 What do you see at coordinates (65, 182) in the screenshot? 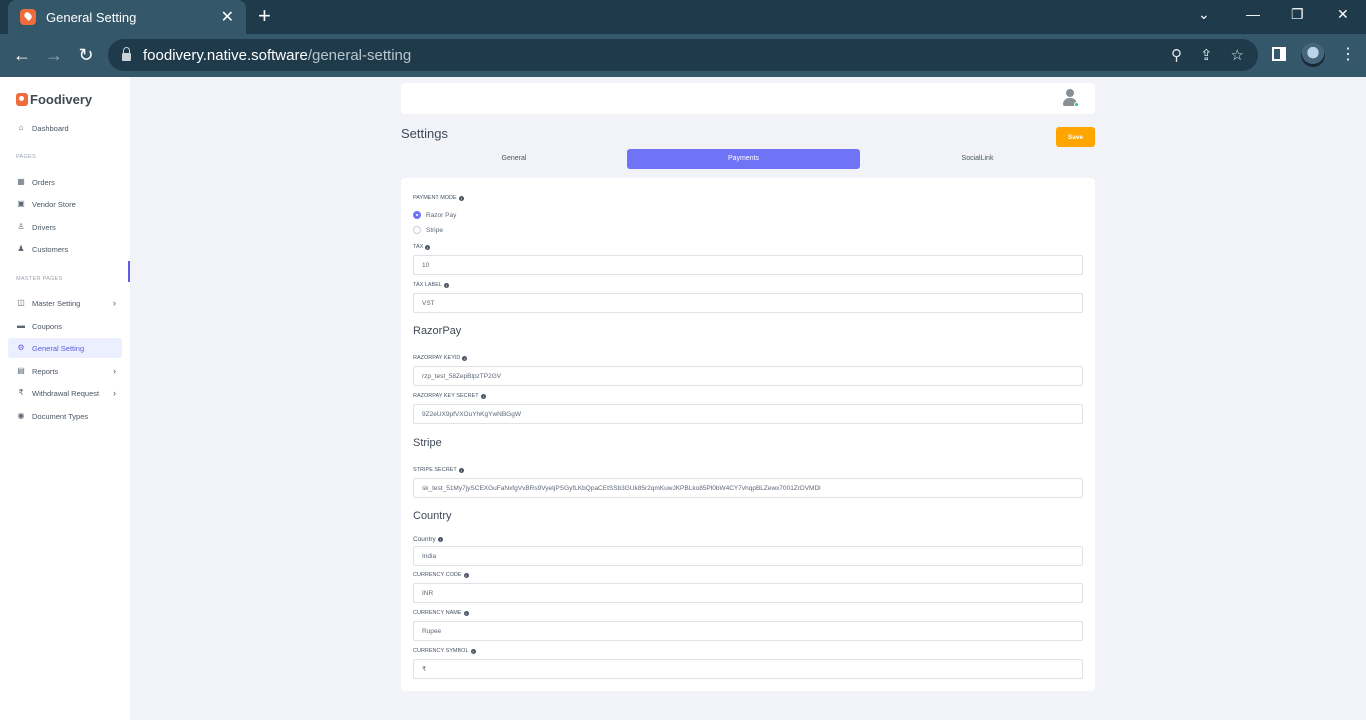
I see `sidebar-item-orders: ▦ Orders` at bounding box center [65, 182].